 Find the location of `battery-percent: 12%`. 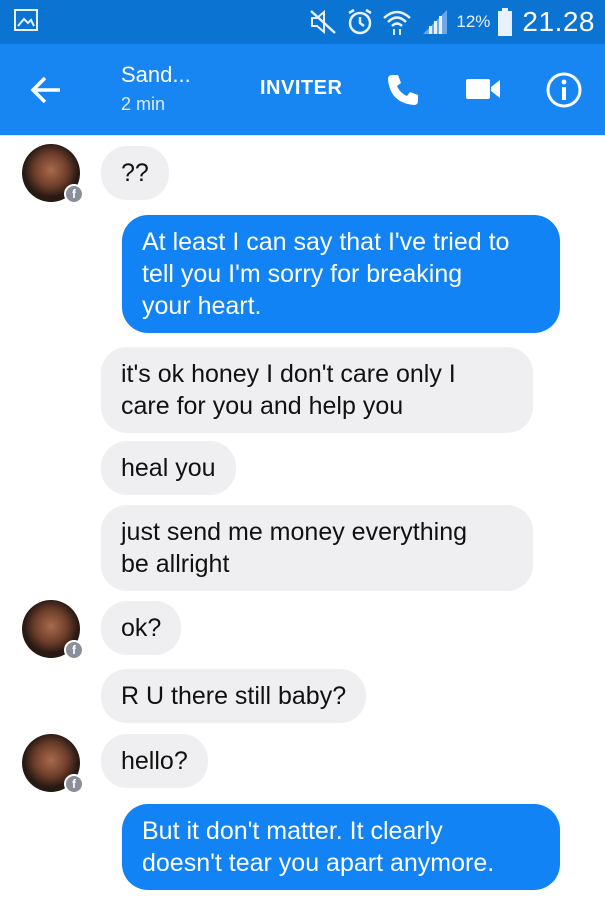

battery-percent: 12% is located at coordinates (473, 21).